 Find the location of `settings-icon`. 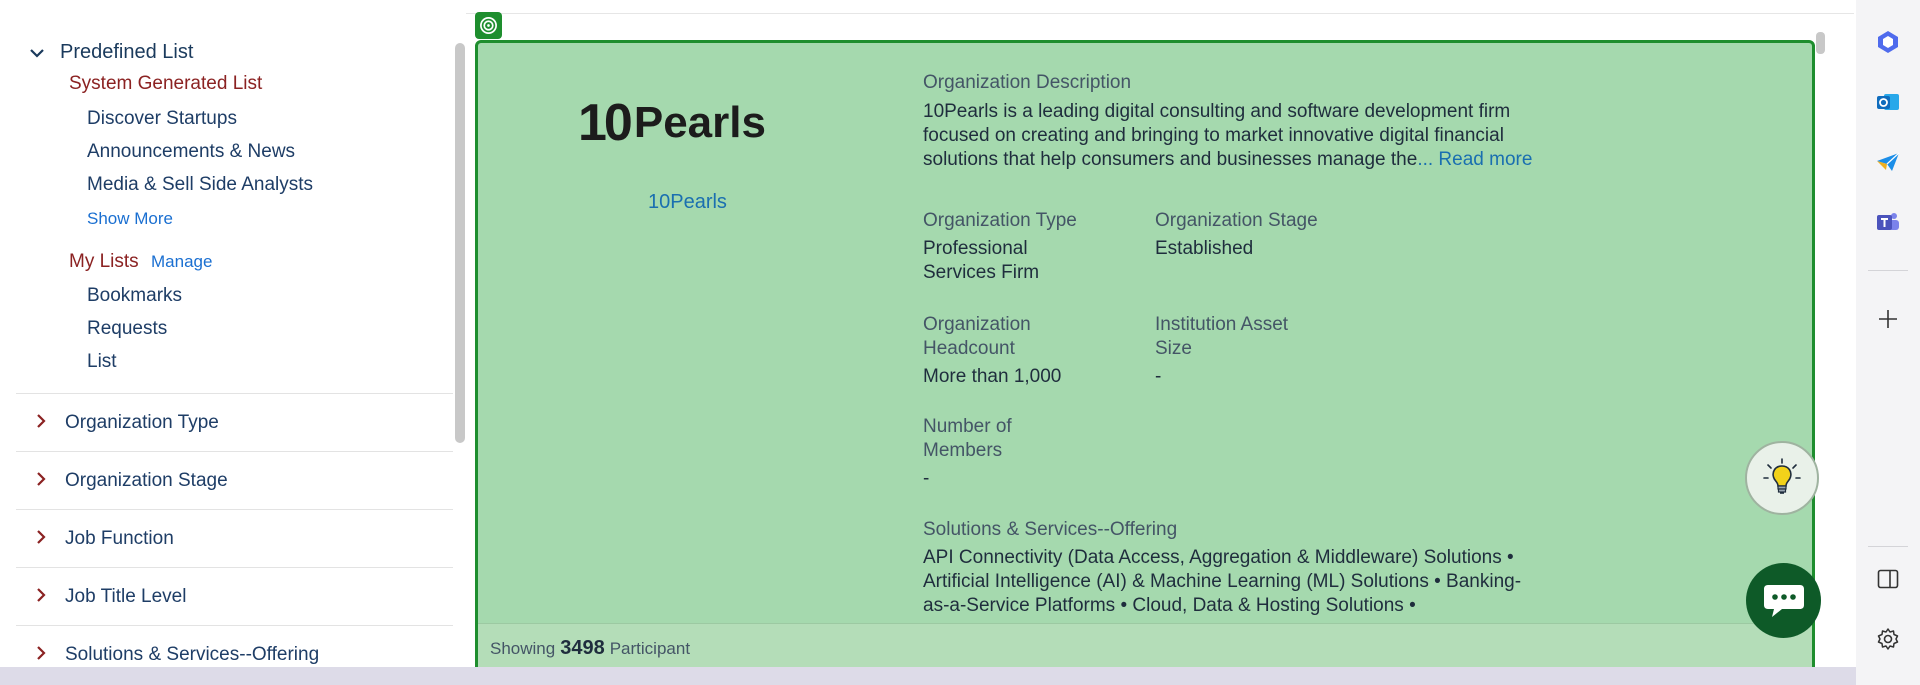

settings-icon is located at coordinates (1888, 639).